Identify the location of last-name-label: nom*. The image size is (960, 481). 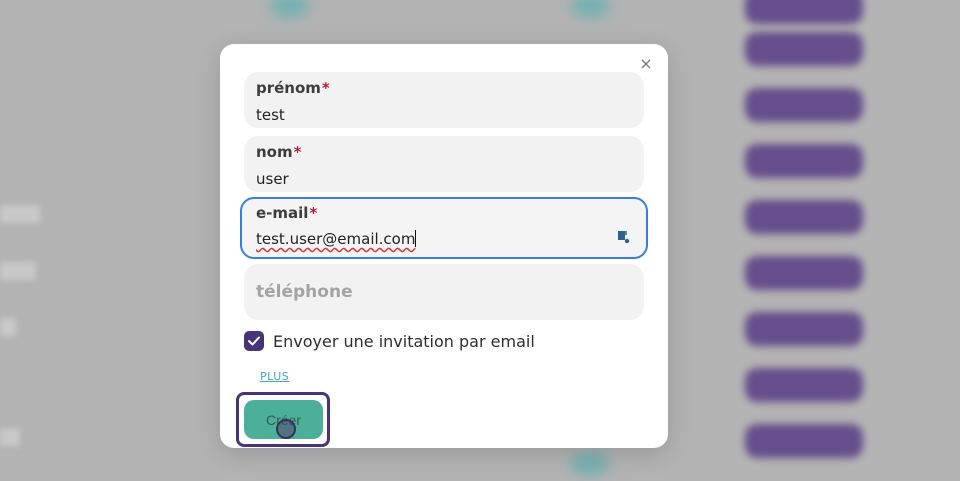
(279, 152).